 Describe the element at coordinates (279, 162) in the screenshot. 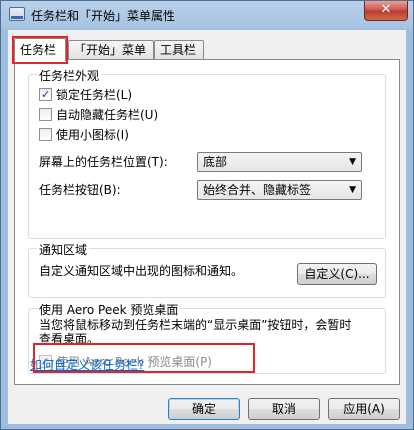

I see `taskbar-position-select: 底部 ▼` at that location.